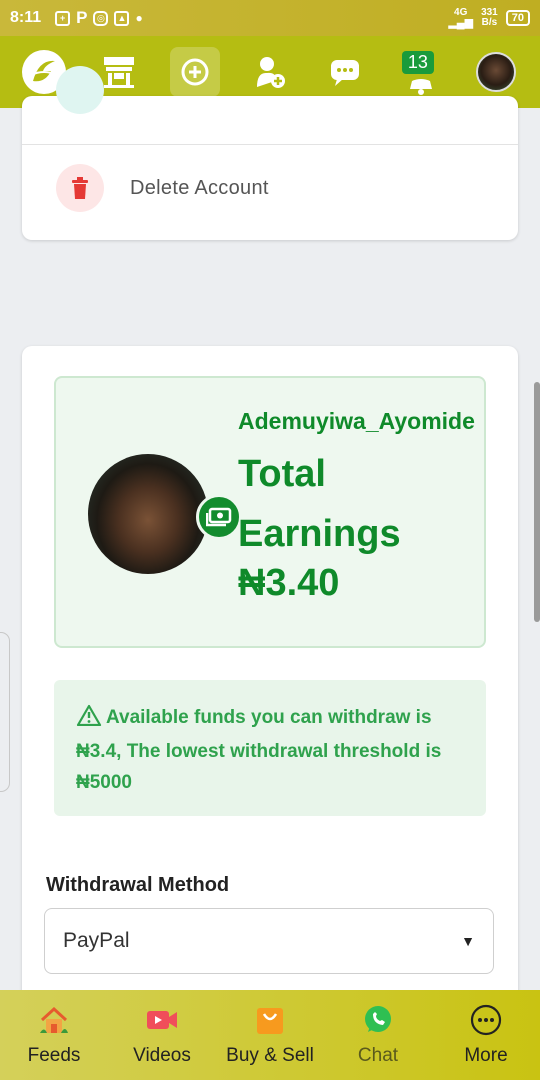 Image resolution: width=540 pixels, height=1080 pixels. I want to click on nav-buy-sell-label: Buy & Sell, so click(270, 1055).